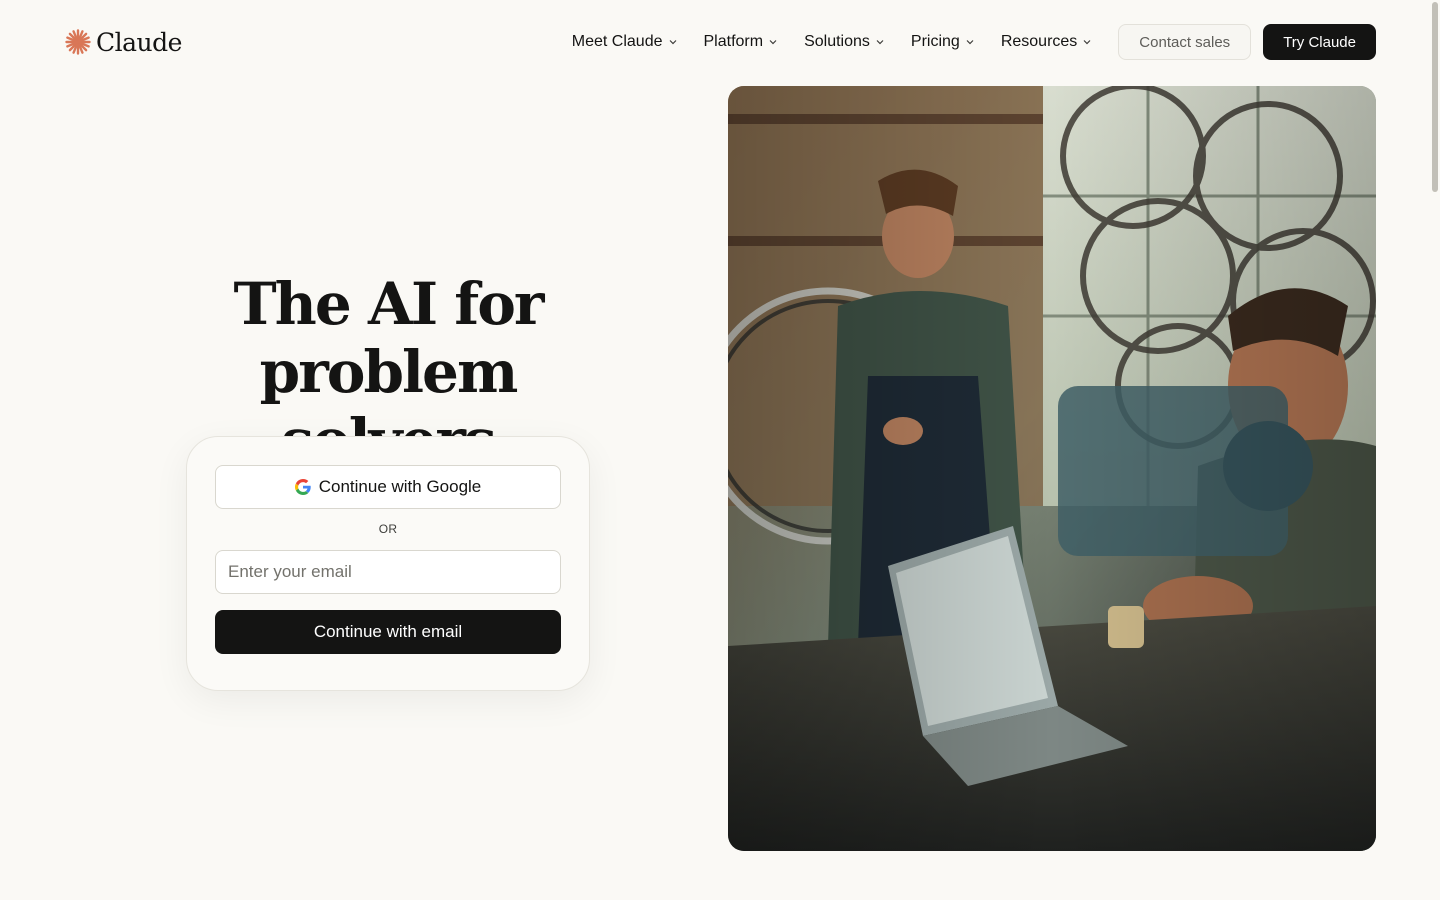 The image size is (1440, 900). Describe the element at coordinates (935, 41) in the screenshot. I see `nav-item-label: Pricing` at that location.